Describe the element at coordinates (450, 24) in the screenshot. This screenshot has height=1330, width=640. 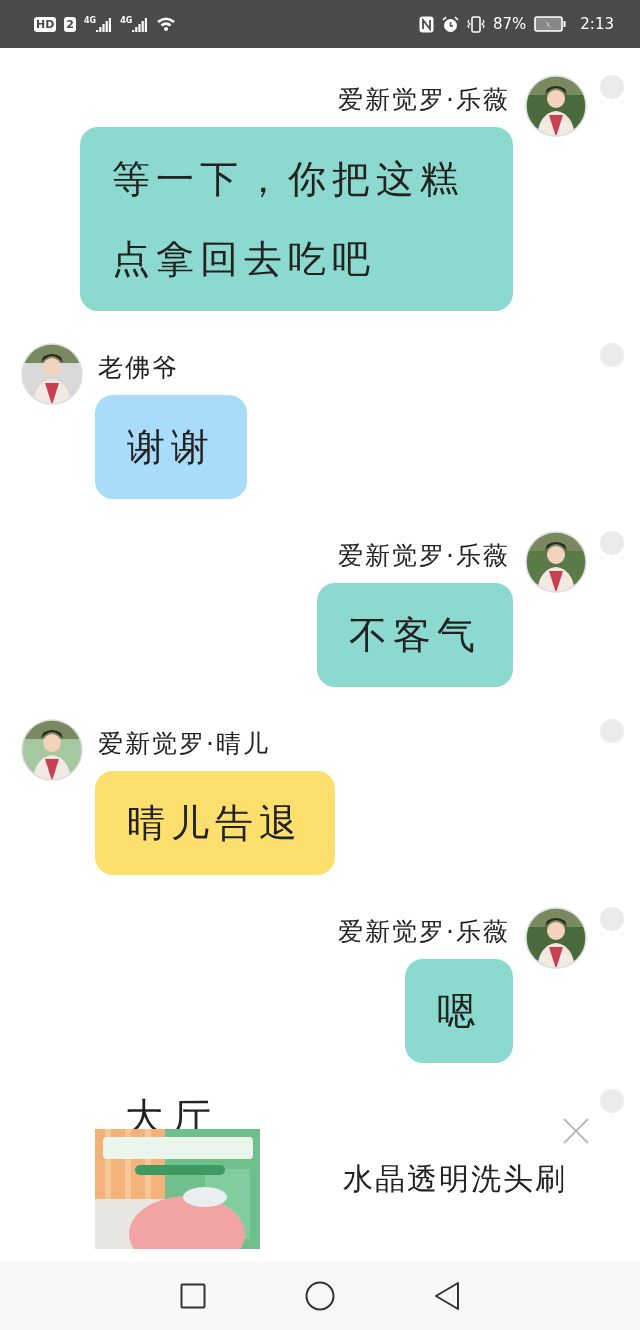
I see `alarm-icon` at that location.